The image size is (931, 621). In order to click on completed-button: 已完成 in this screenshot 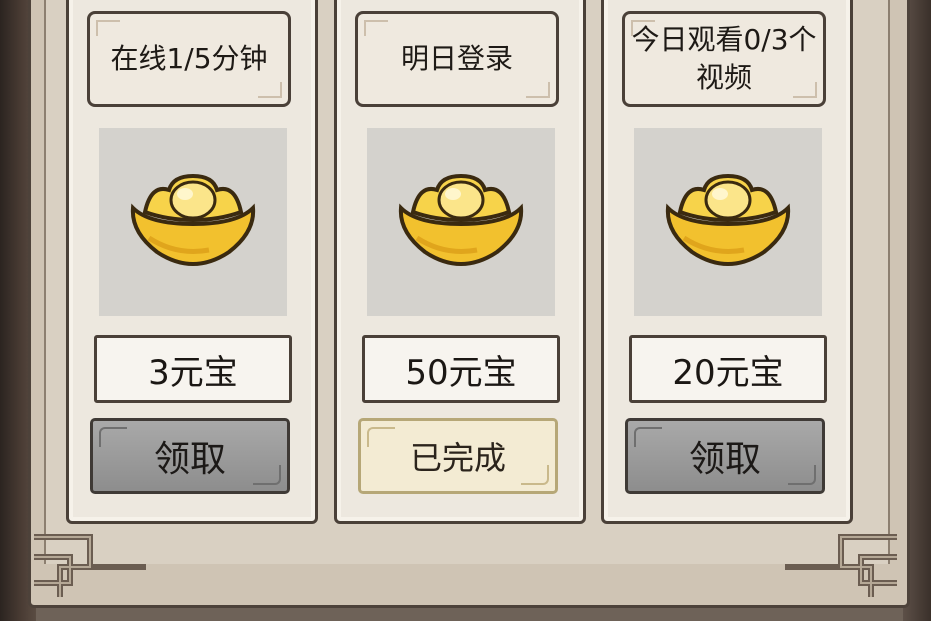, I will do `click(458, 456)`.